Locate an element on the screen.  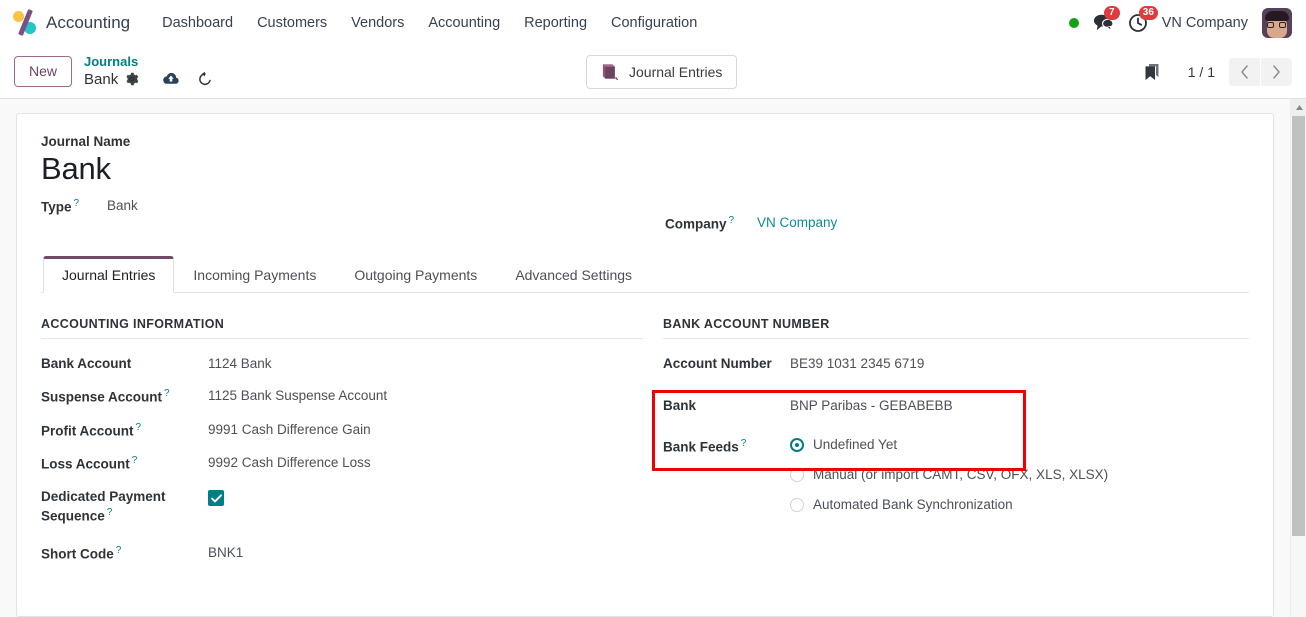
profit-account-label: Profit Account? is located at coordinates (91, 430).